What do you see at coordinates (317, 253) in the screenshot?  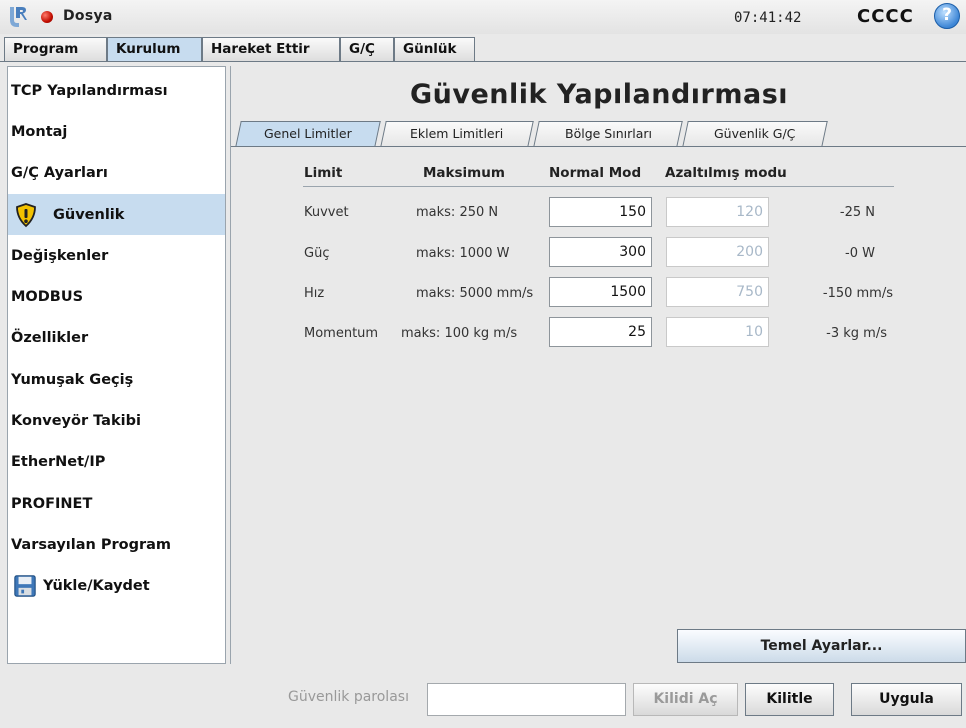 I see `row-label-guc: Güç` at bounding box center [317, 253].